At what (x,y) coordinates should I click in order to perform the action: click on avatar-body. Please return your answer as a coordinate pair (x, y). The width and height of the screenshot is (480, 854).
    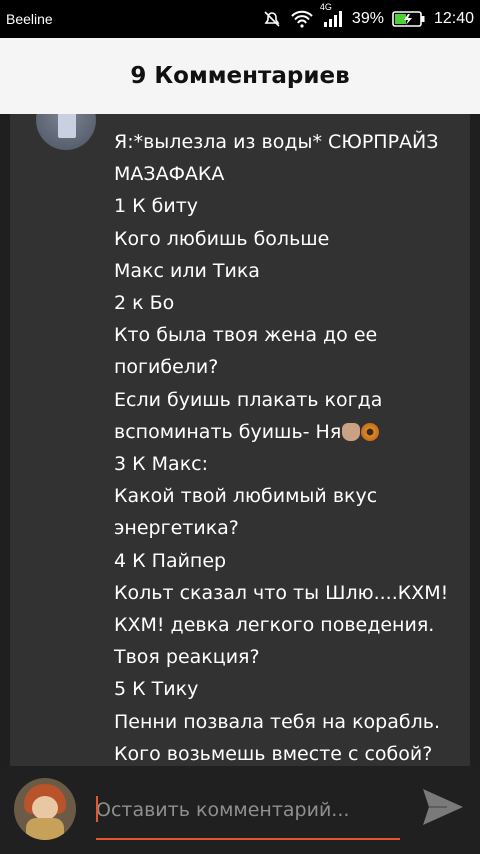
    Looking at the image, I should click on (45, 829).